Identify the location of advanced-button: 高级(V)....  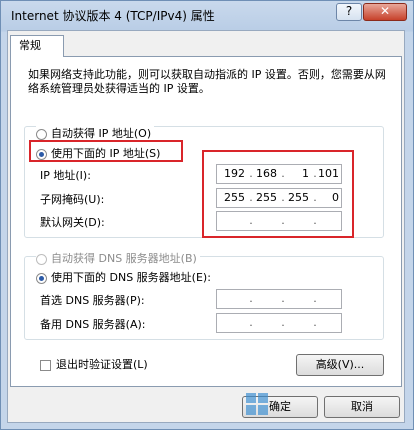
(340, 365).